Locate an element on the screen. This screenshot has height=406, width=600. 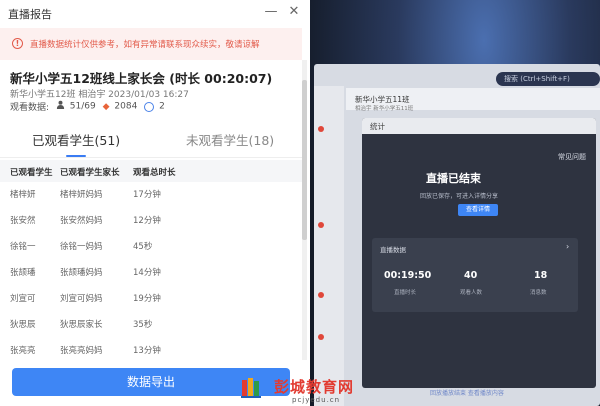
minimize-button: — is located at coordinates (271, 12).